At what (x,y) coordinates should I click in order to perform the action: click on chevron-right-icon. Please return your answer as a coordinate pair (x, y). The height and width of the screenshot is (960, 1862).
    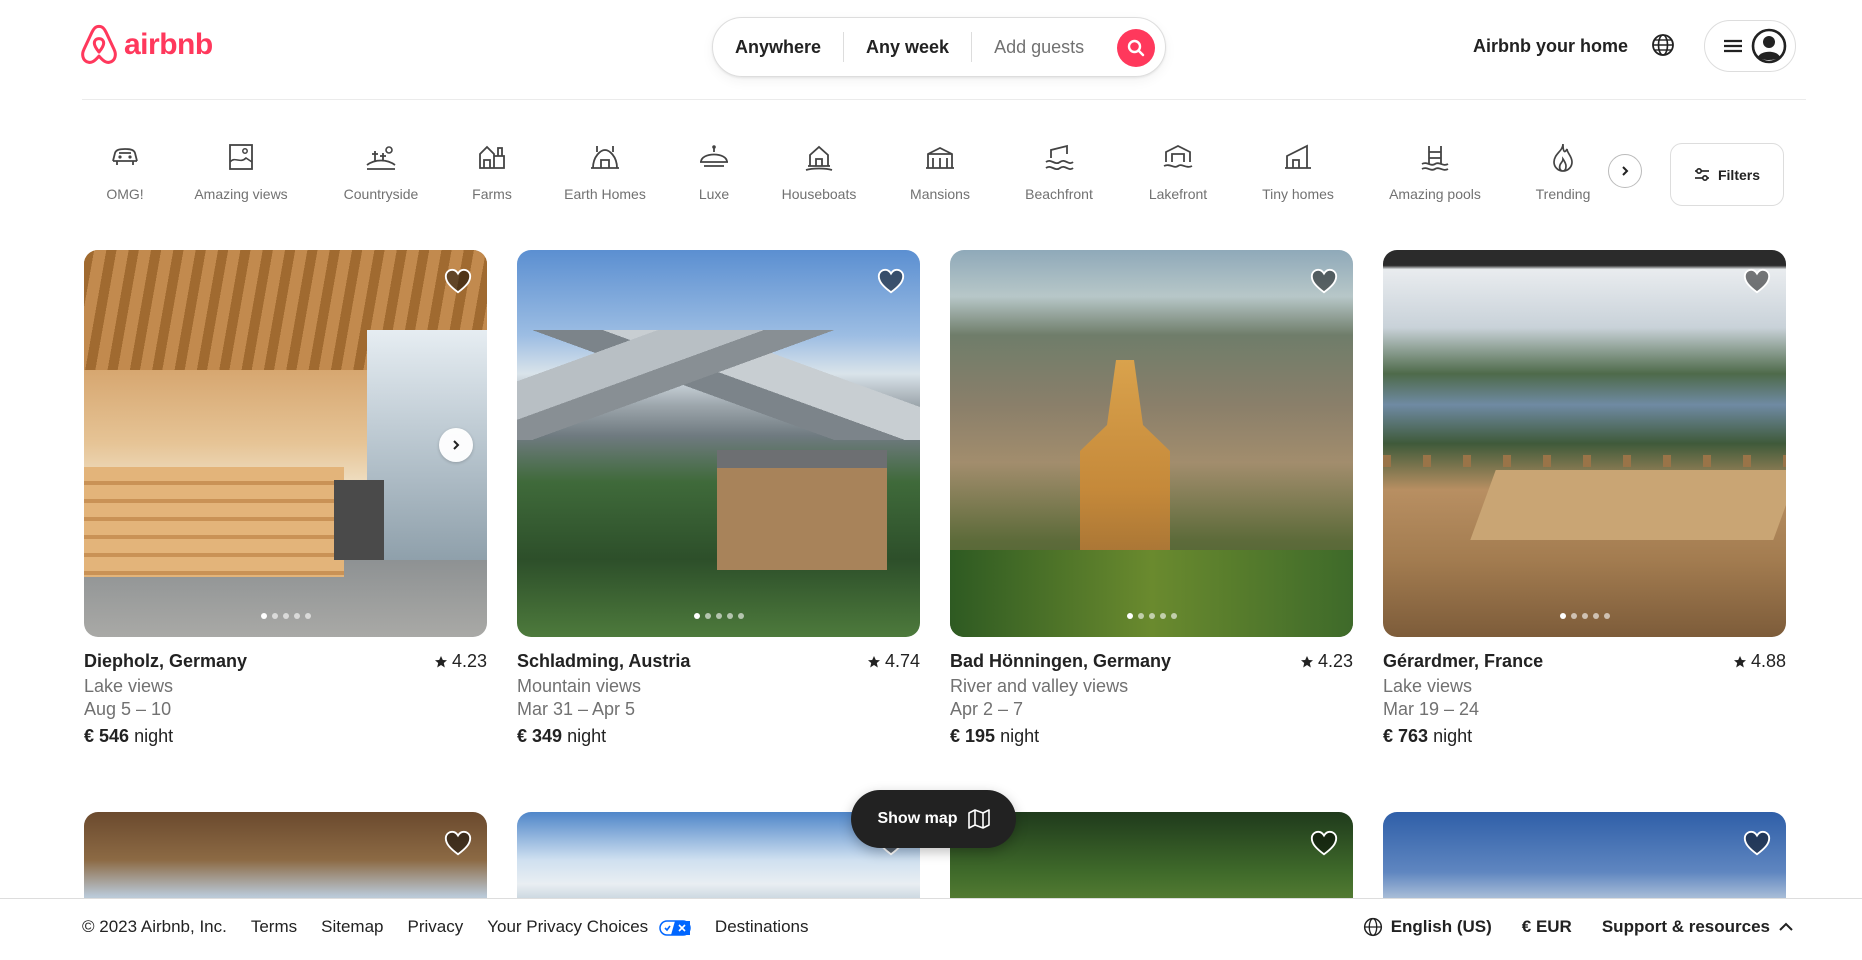
    Looking at the image, I should click on (1625, 171).